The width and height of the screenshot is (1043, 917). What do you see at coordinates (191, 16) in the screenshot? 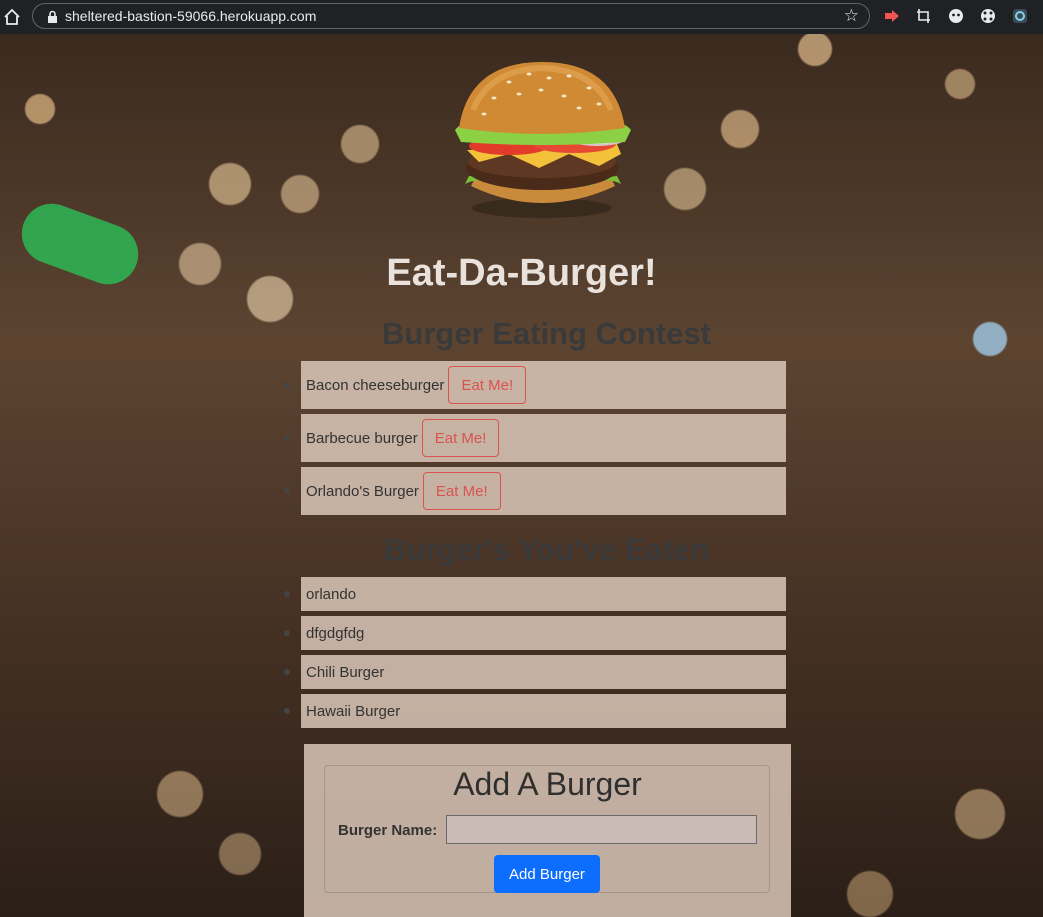
I see `url-text: sheltered-bastion-59066.herokuapp.com` at bounding box center [191, 16].